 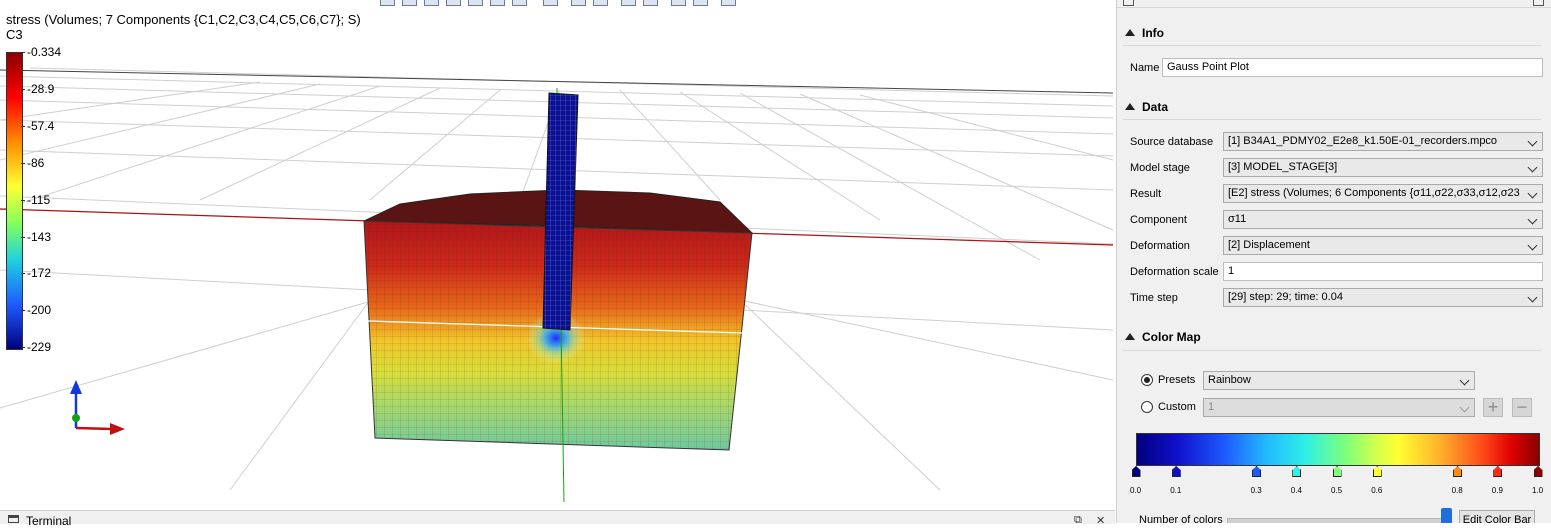 What do you see at coordinates (1147, 380) in the screenshot?
I see `presets-radio` at bounding box center [1147, 380].